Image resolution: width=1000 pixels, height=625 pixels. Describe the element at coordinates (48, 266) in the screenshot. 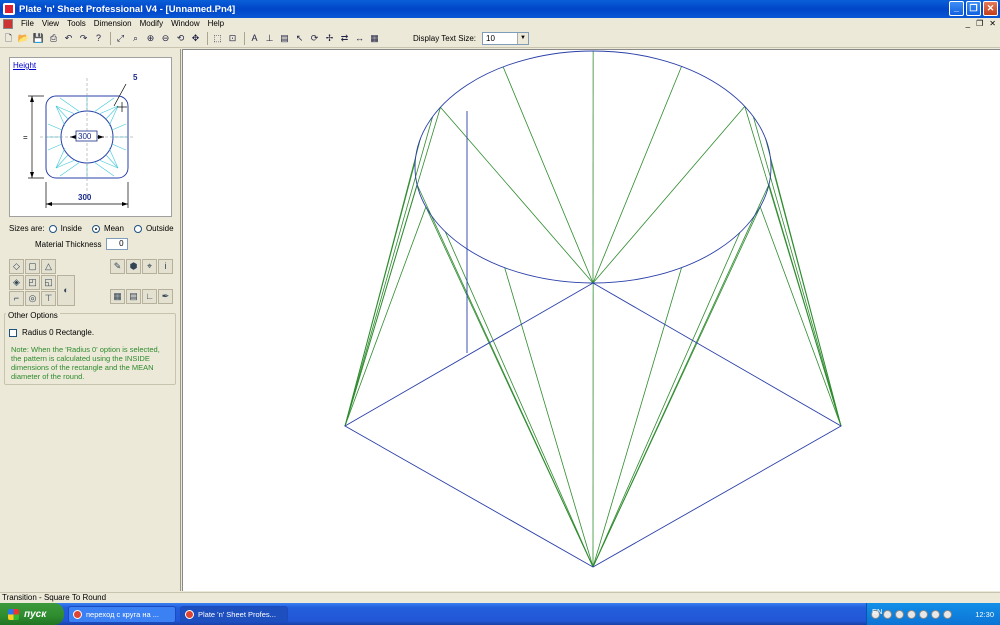

I see `shape-pyramid-icon: △` at that location.